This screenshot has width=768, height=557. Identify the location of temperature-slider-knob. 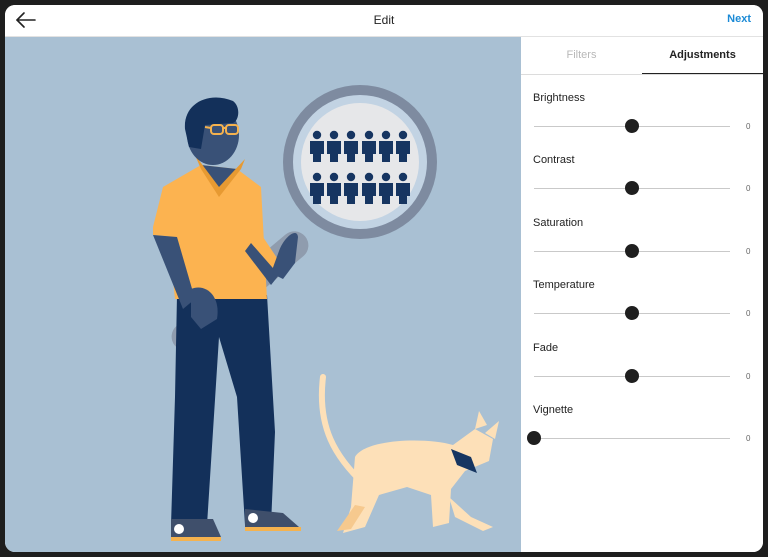
(632, 313).